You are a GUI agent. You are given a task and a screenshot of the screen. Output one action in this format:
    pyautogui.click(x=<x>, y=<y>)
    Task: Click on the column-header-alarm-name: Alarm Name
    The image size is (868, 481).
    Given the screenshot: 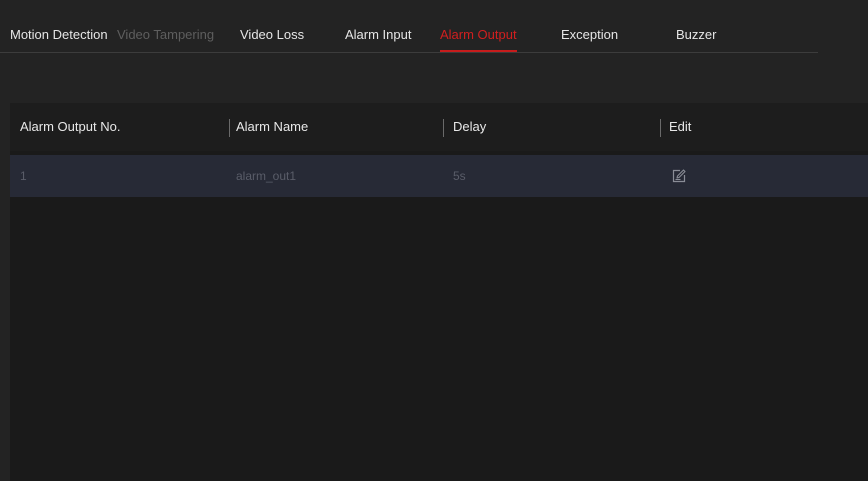 What is the action you would take?
    pyautogui.click(x=272, y=126)
    